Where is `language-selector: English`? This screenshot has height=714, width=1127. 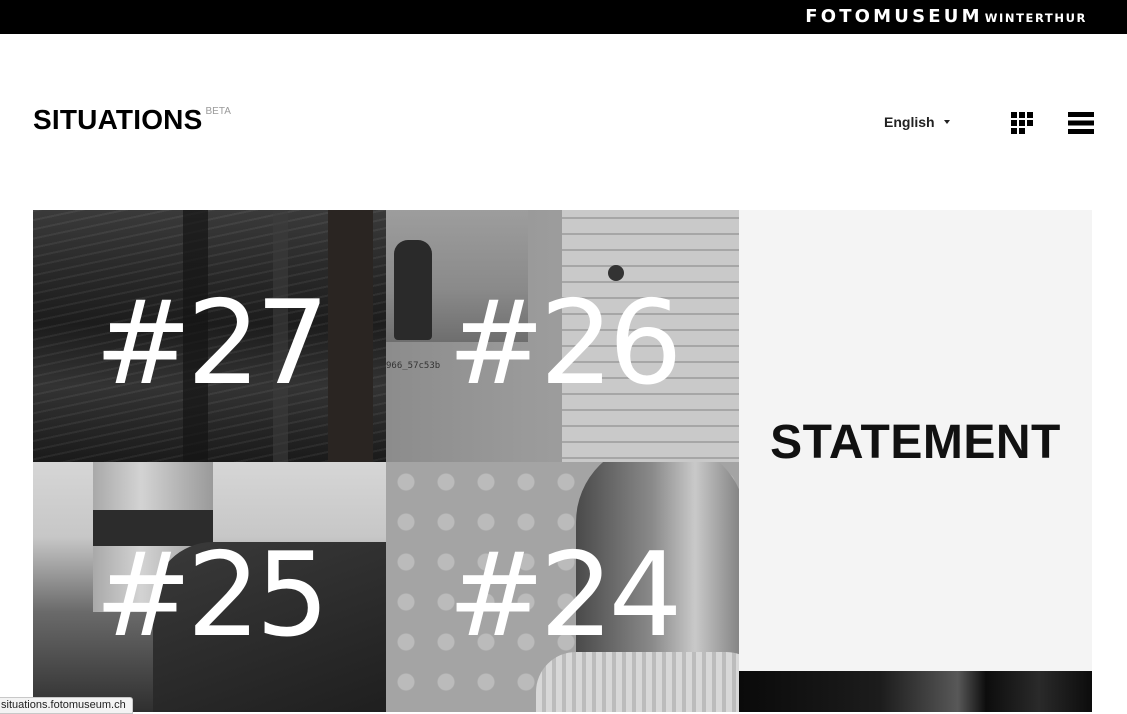
language-selector: English is located at coordinates (917, 122).